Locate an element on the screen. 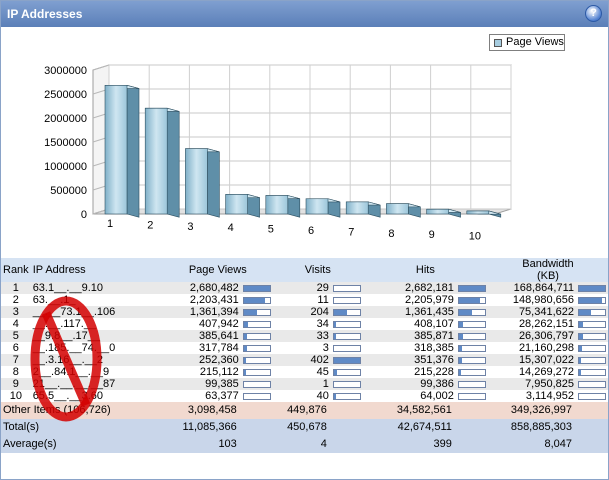 Image resolution: width=609 pixels, height=480 pixels. totals-row-page-views: 11,085,366 is located at coordinates (217, 427).